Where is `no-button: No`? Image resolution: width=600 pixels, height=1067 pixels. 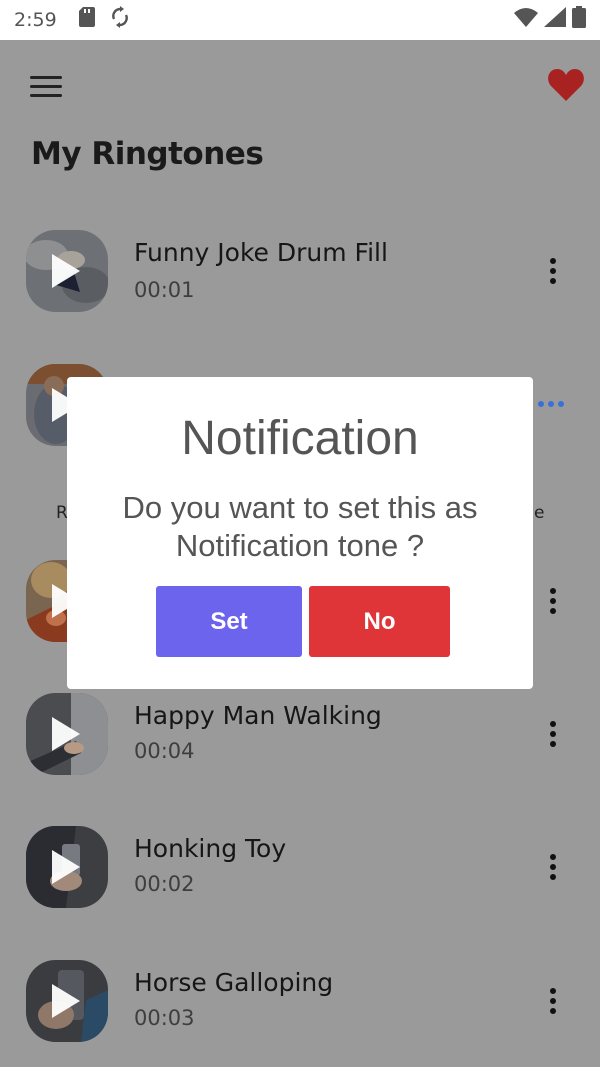
no-button: No is located at coordinates (379, 621).